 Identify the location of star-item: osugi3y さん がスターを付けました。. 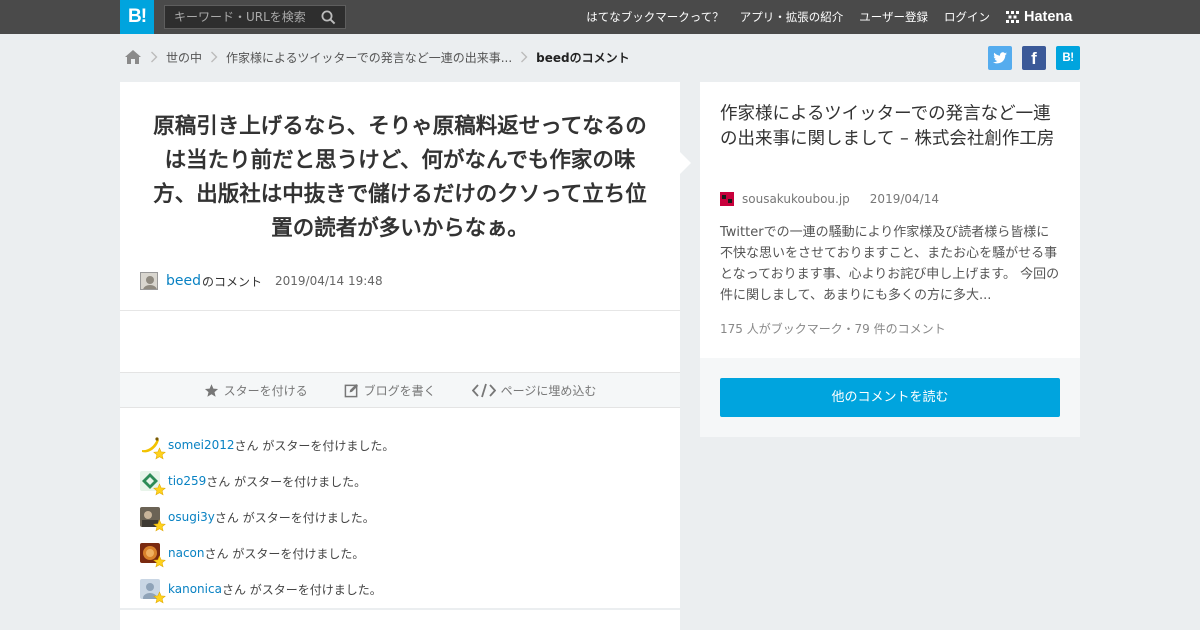
(267, 517).